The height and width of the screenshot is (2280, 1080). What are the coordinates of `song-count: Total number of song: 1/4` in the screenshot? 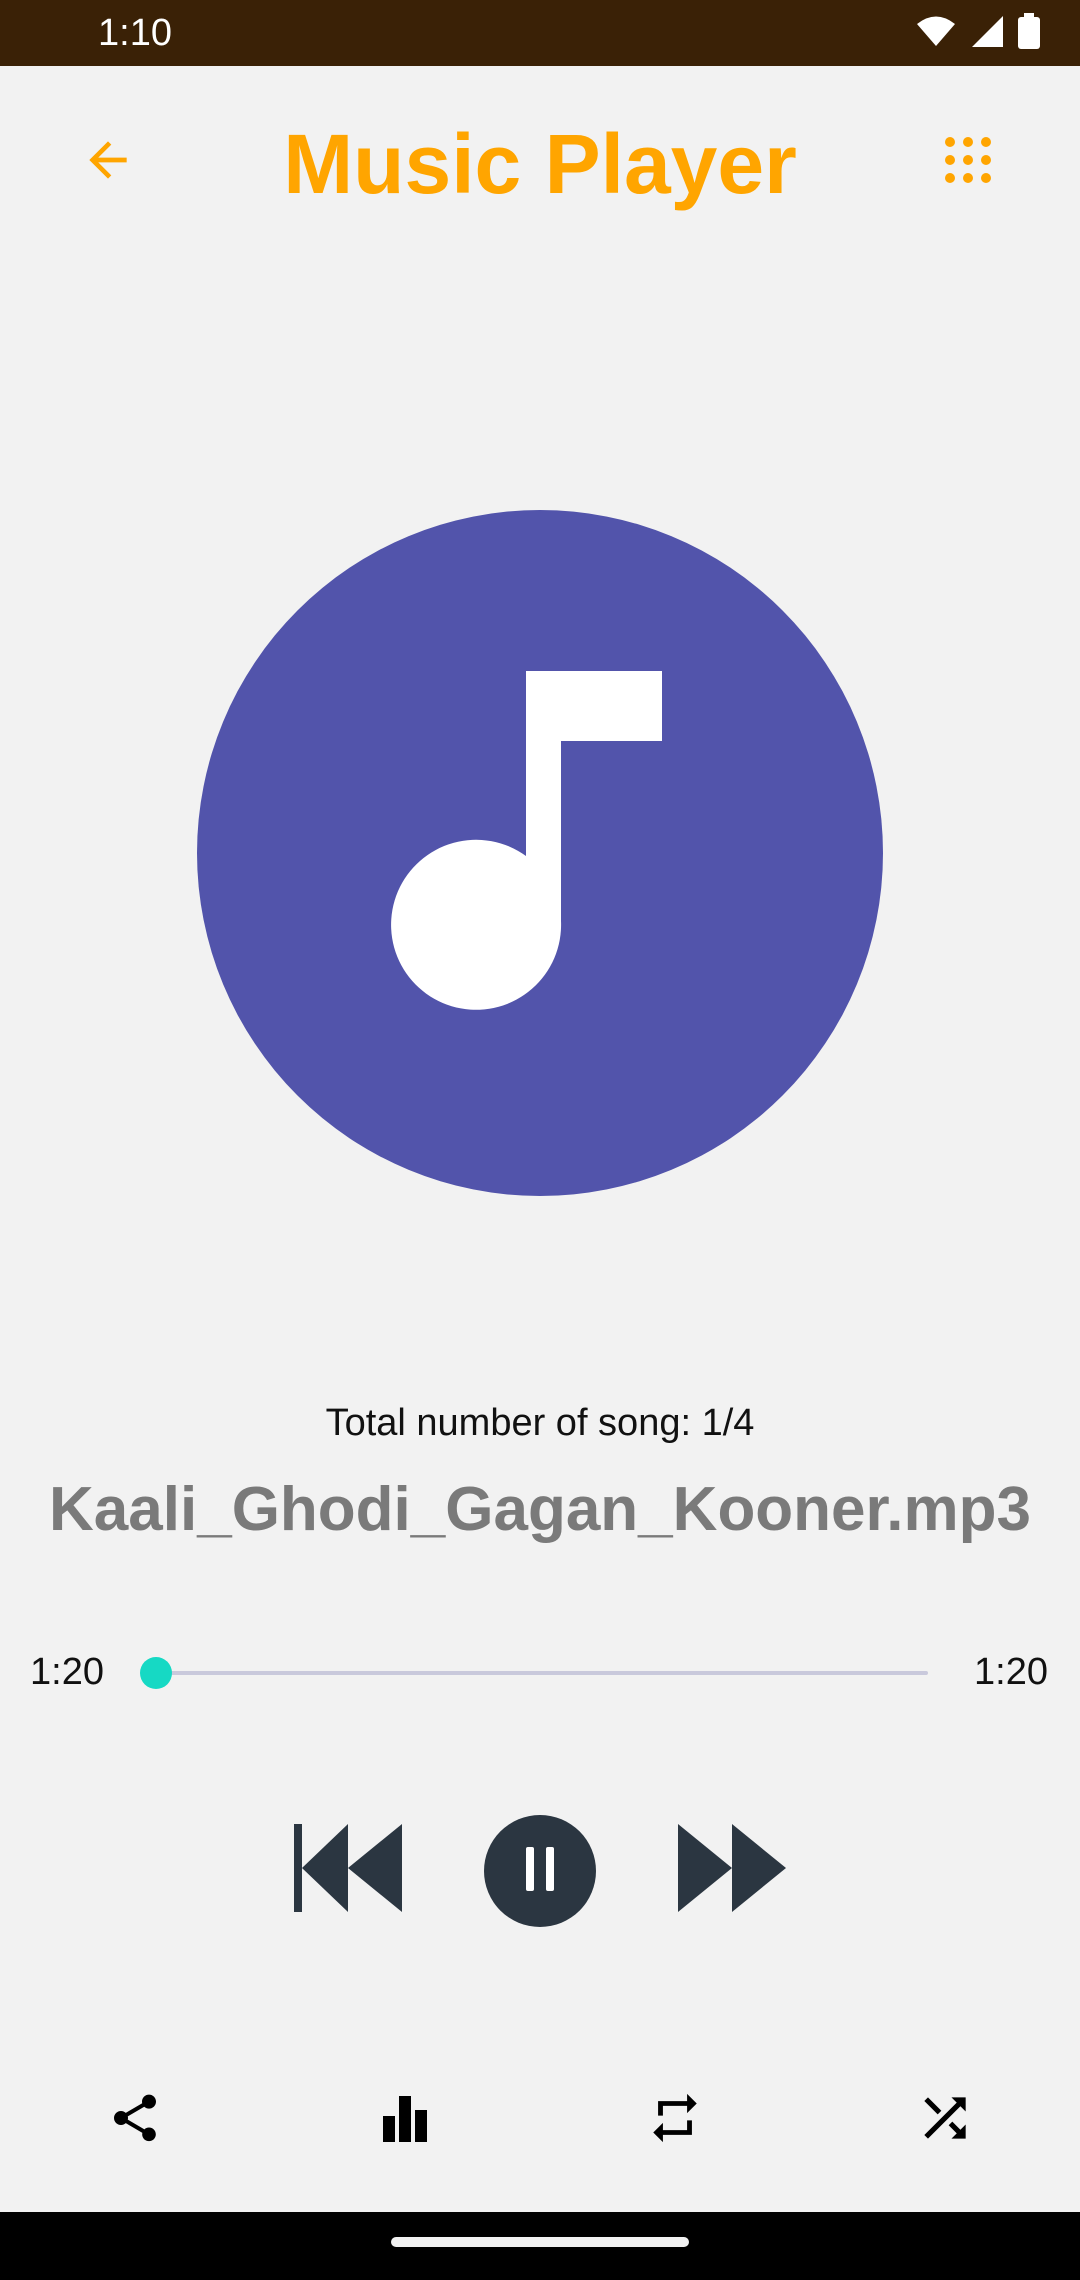 It's located at (540, 1423).